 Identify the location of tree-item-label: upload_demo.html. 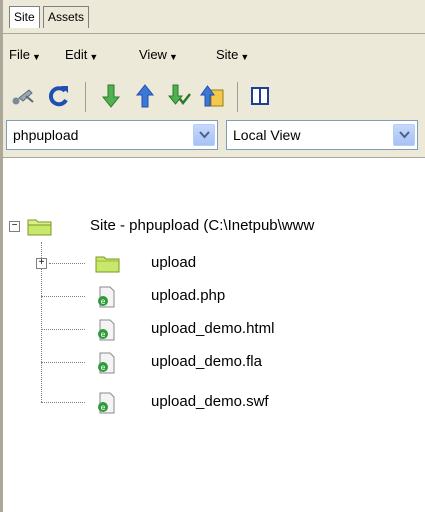
(213, 328).